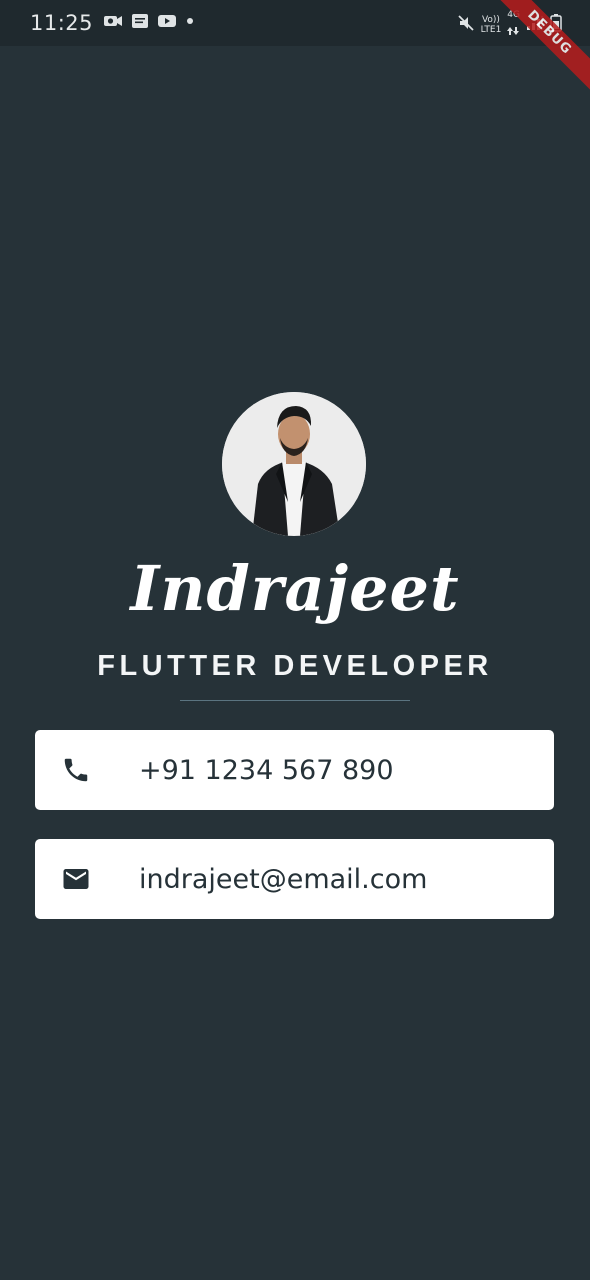  Describe the element at coordinates (295, 588) in the screenshot. I see `profile-name: Indrajeet` at that location.